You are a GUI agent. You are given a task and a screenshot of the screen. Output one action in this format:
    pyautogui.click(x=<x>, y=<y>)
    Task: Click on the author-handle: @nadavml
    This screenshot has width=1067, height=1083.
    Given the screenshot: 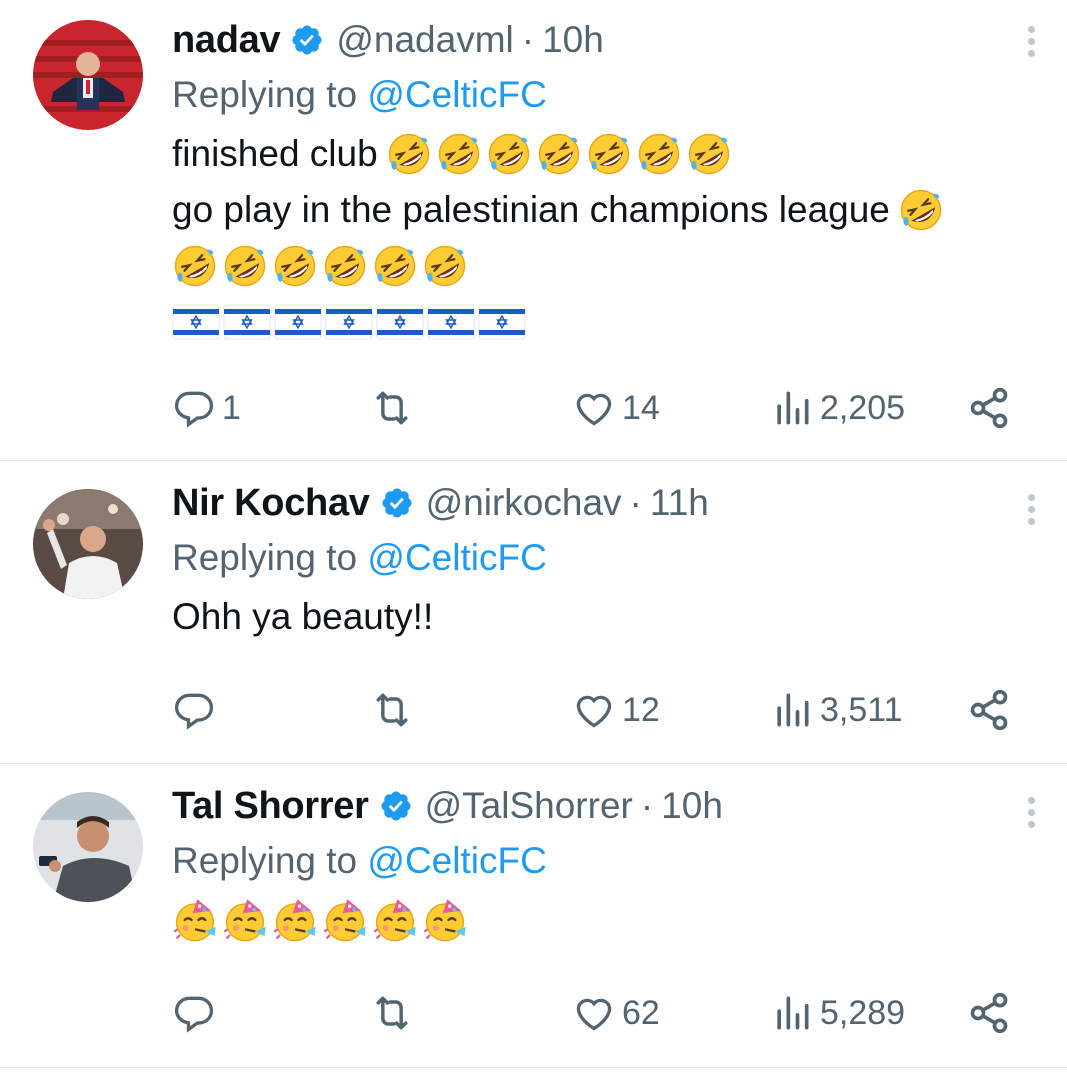 What is the action you would take?
    pyautogui.click(x=424, y=40)
    